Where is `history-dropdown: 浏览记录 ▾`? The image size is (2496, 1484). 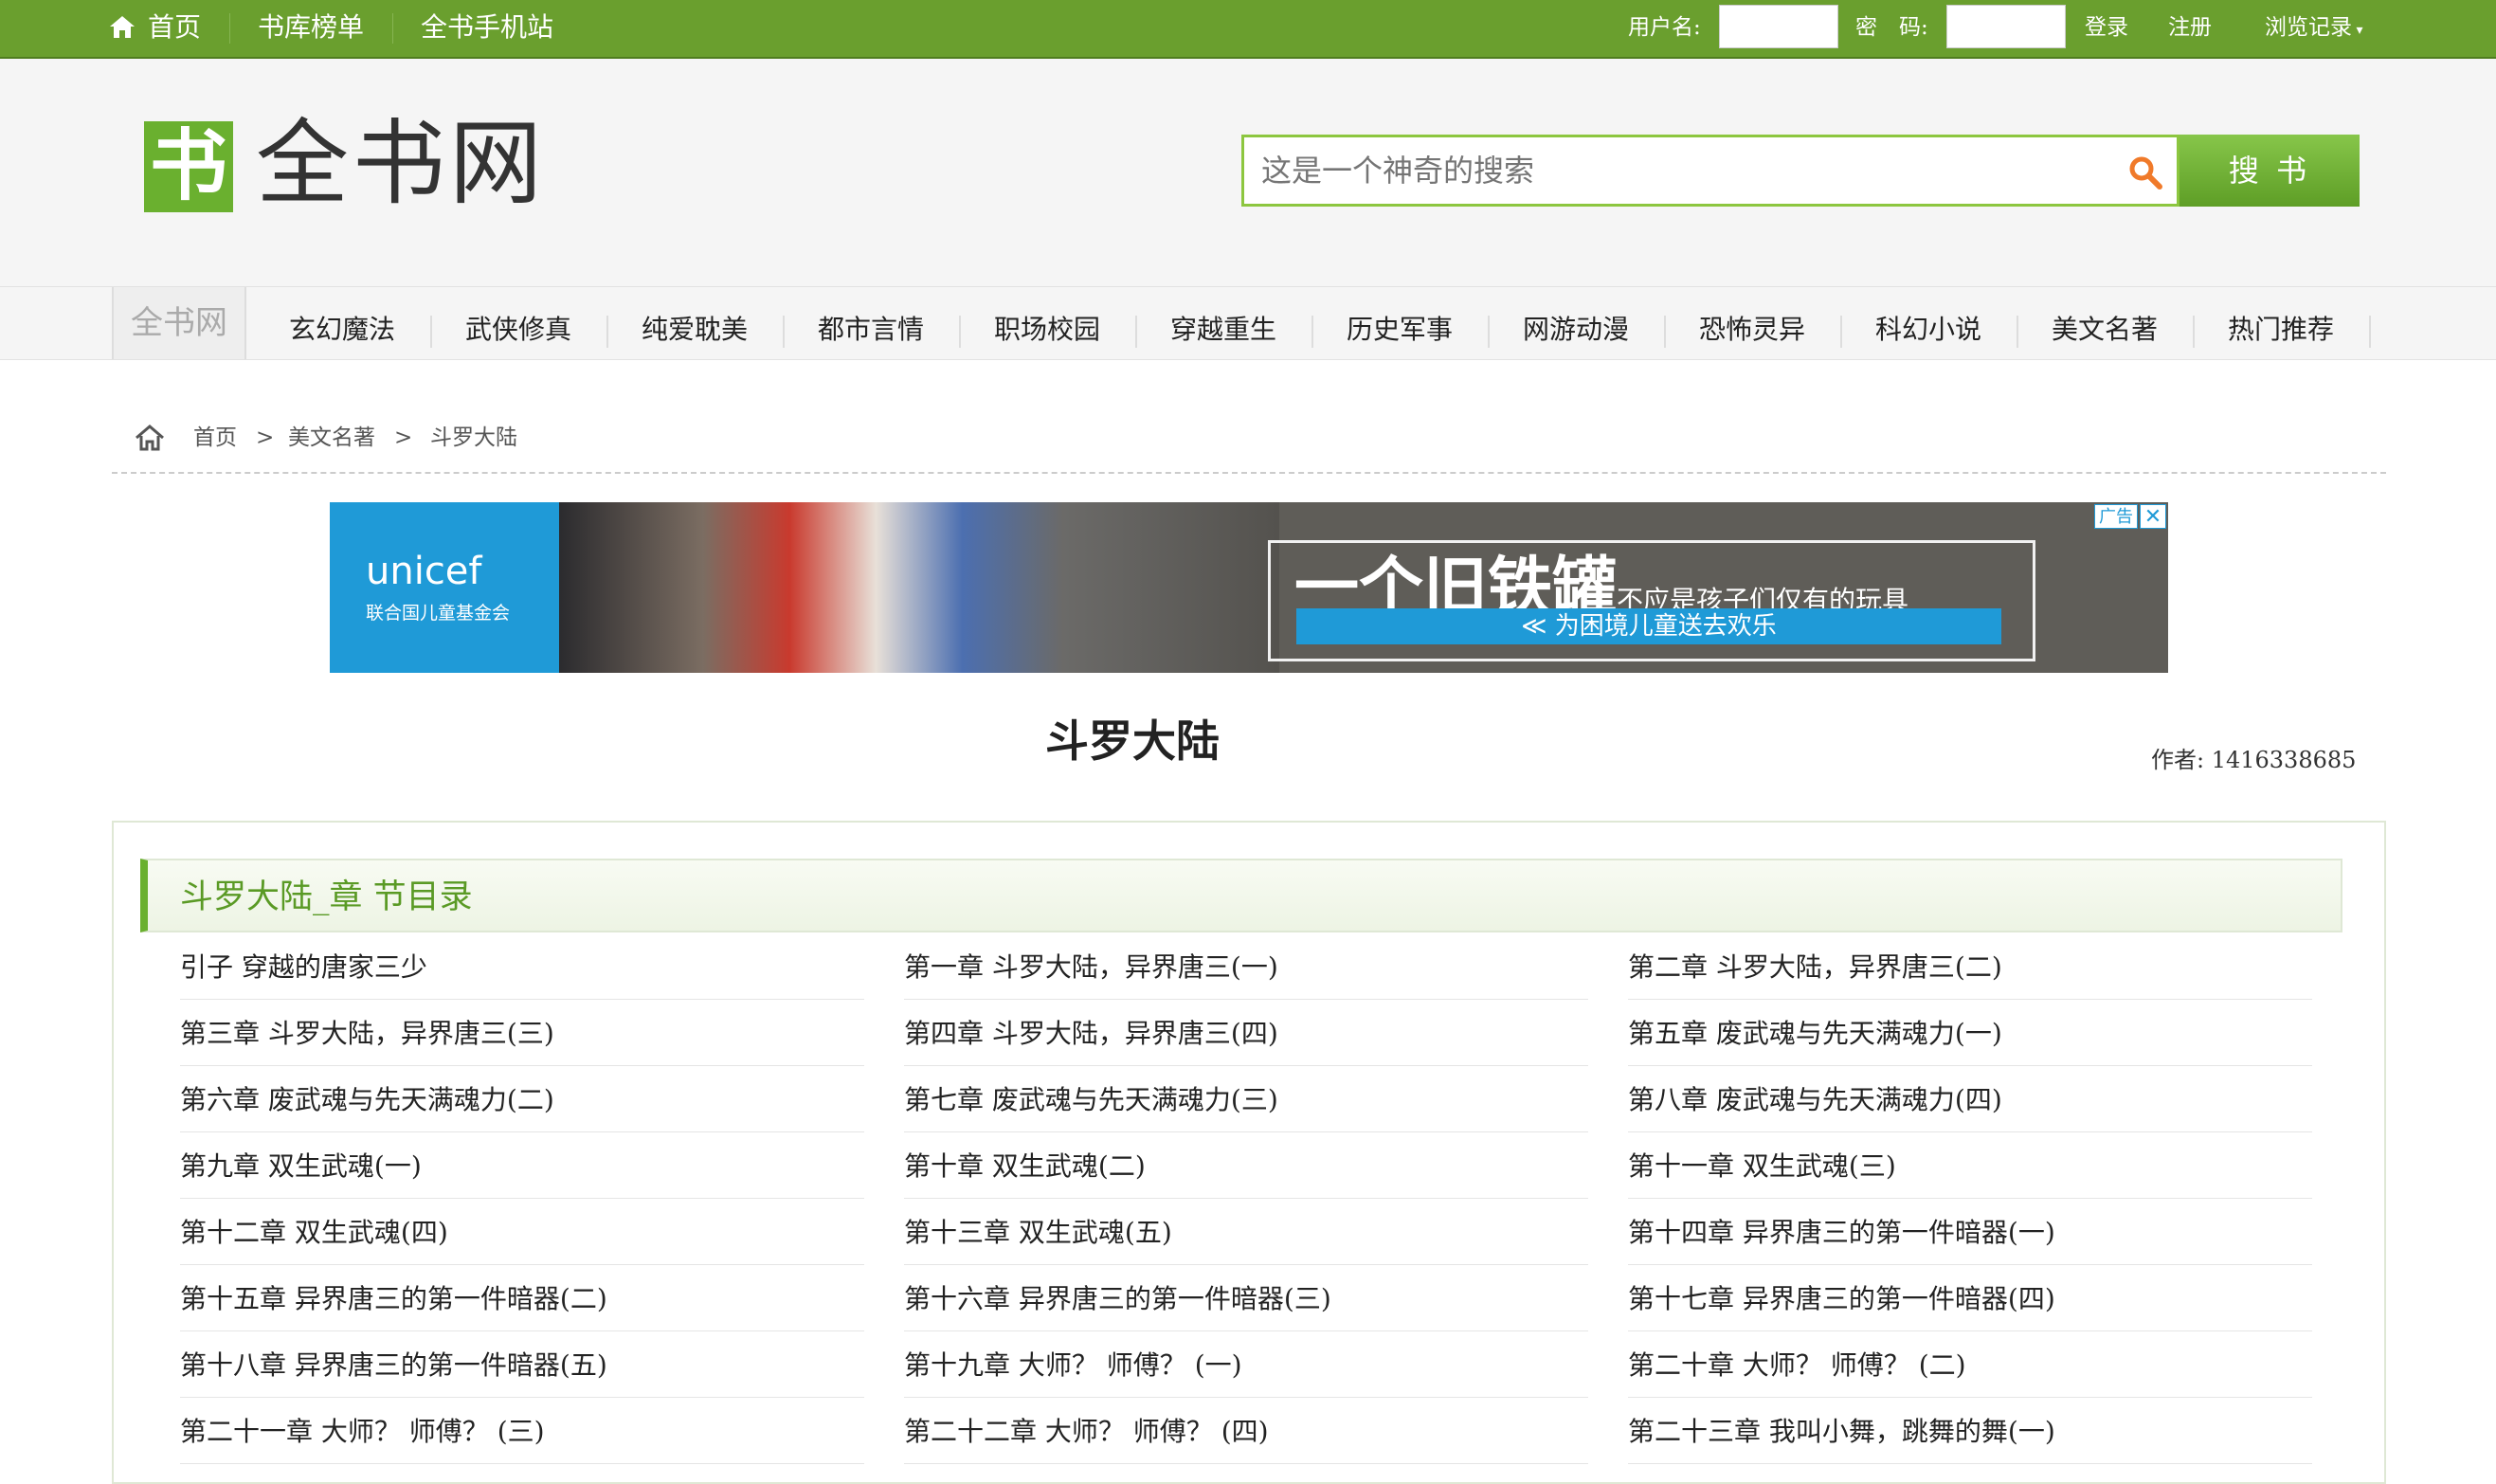
history-dropdown: 浏览记录 ▾ is located at coordinates (2313, 28).